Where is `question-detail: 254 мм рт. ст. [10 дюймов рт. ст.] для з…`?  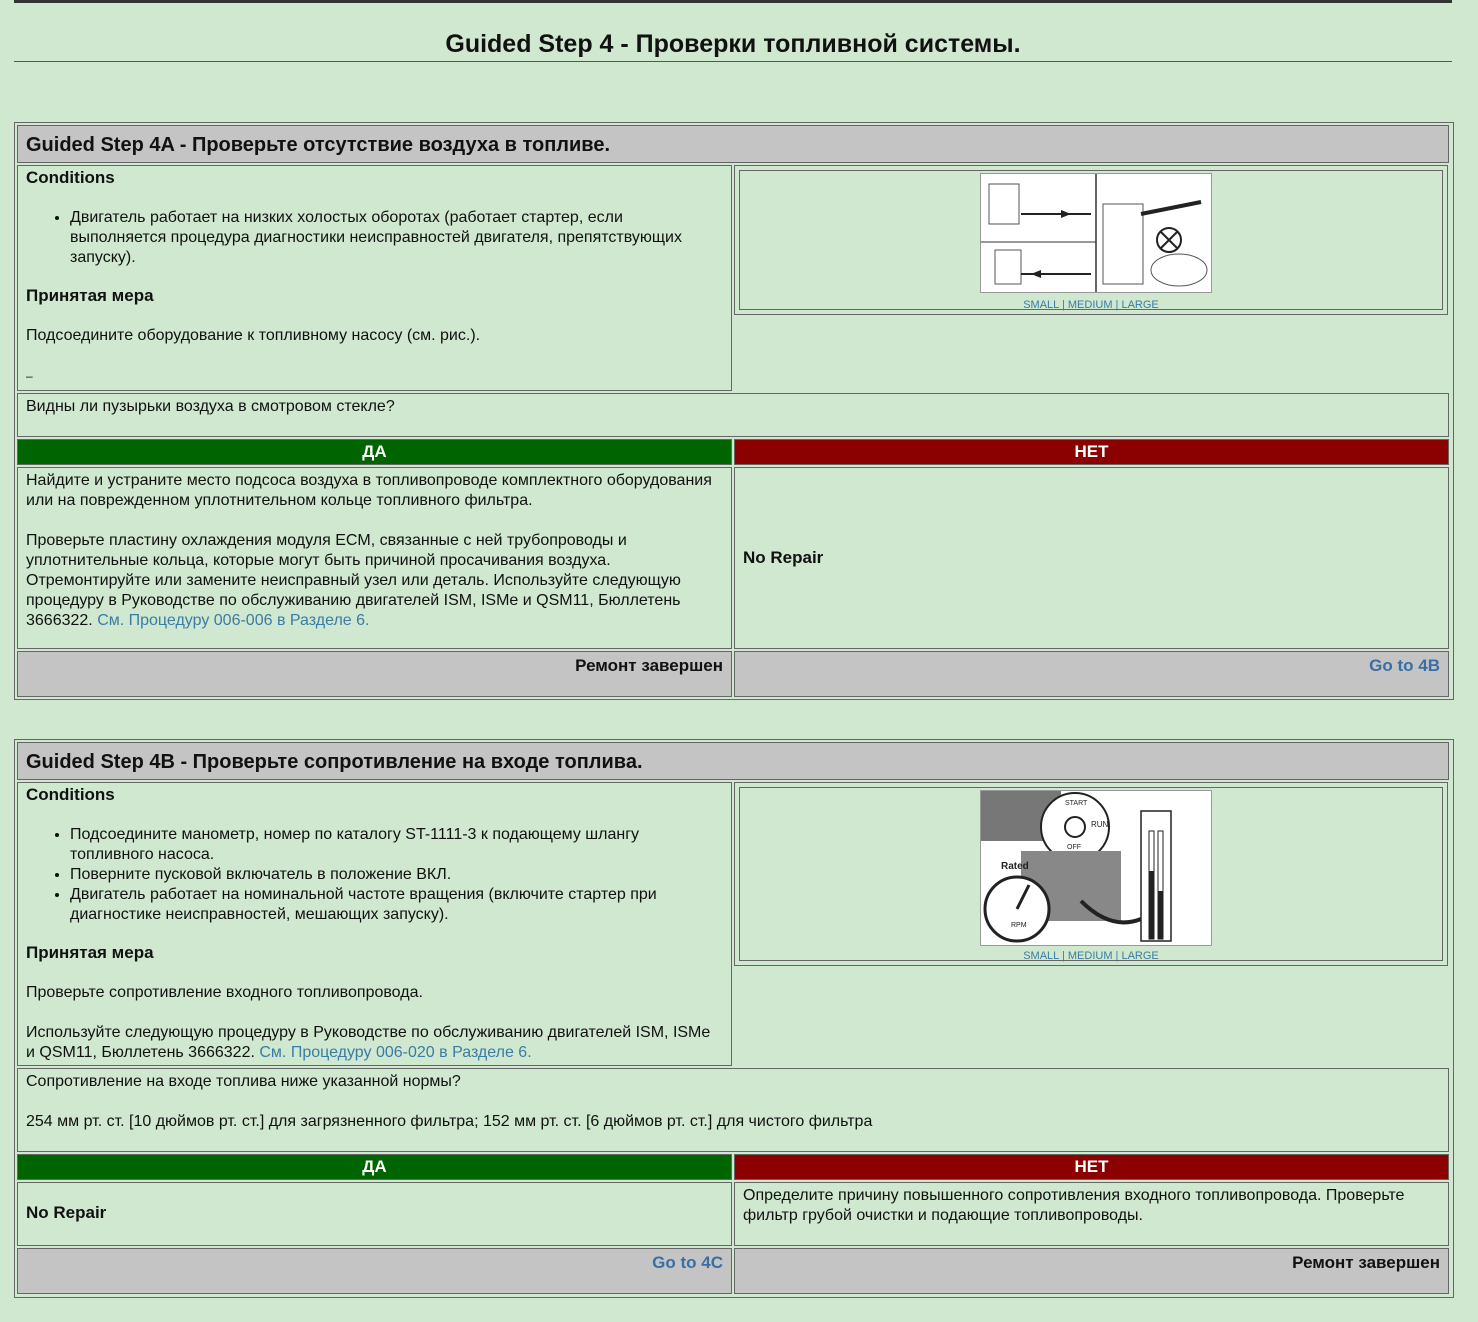
question-detail: 254 мм рт. ст. [10 дюймов рт. ст.] для з… is located at coordinates (449, 1121).